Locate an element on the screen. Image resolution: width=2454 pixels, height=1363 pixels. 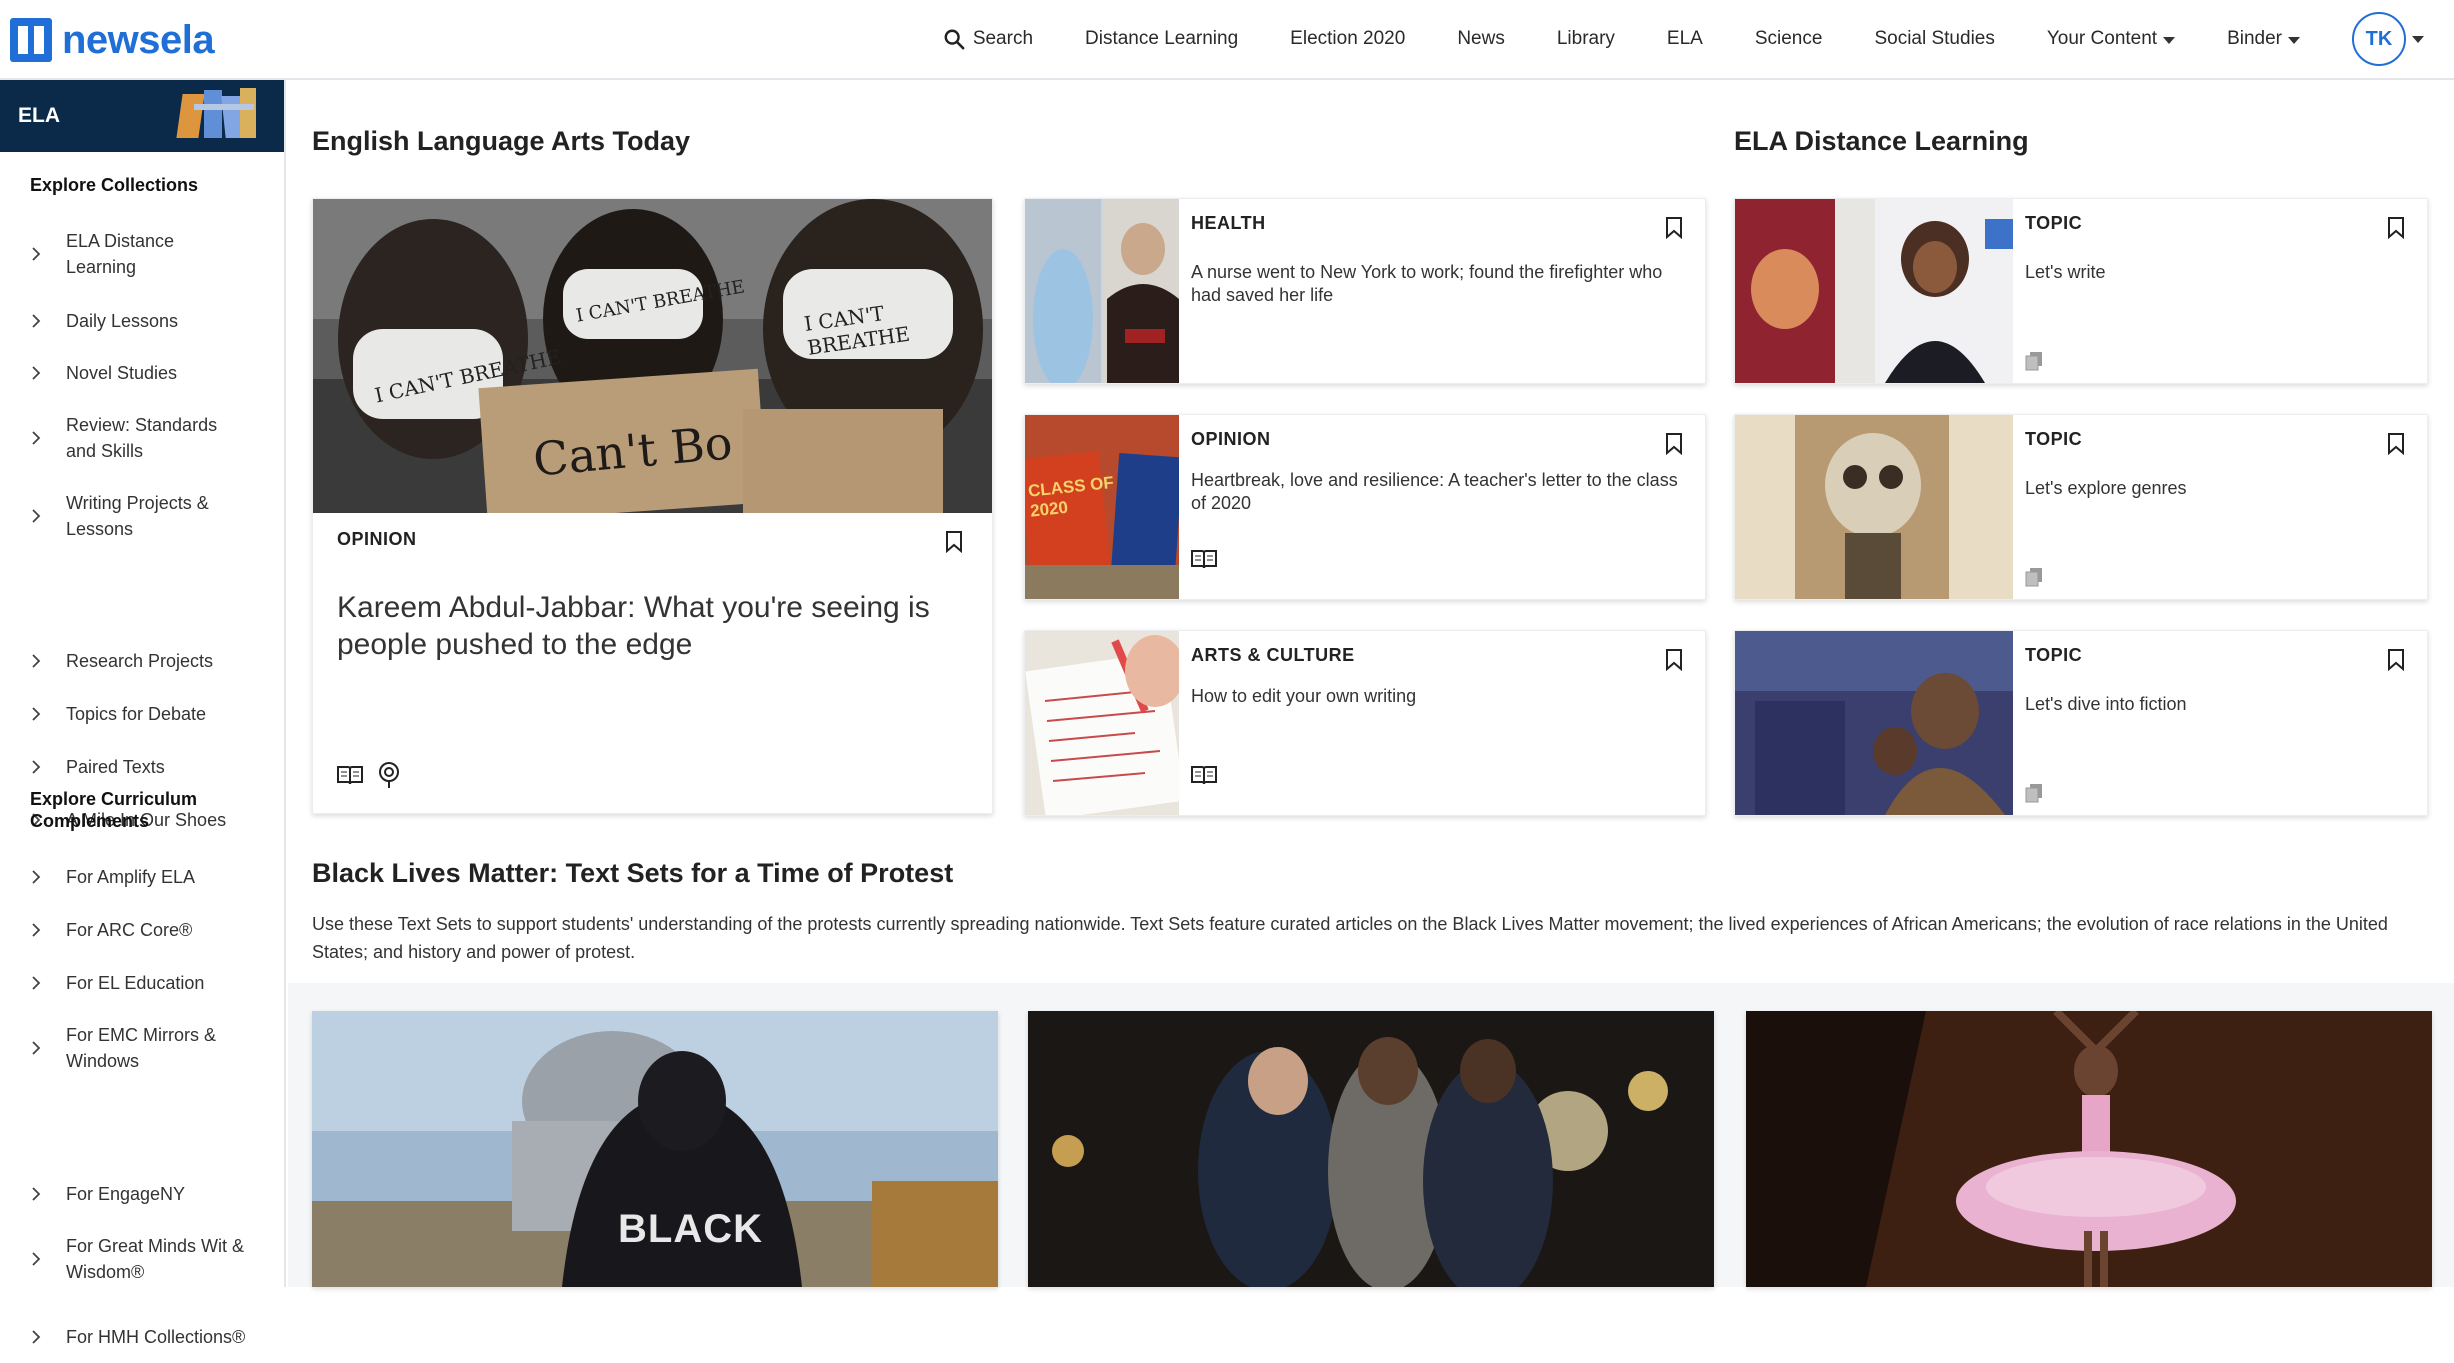
lets-write-image is located at coordinates (1874, 291).